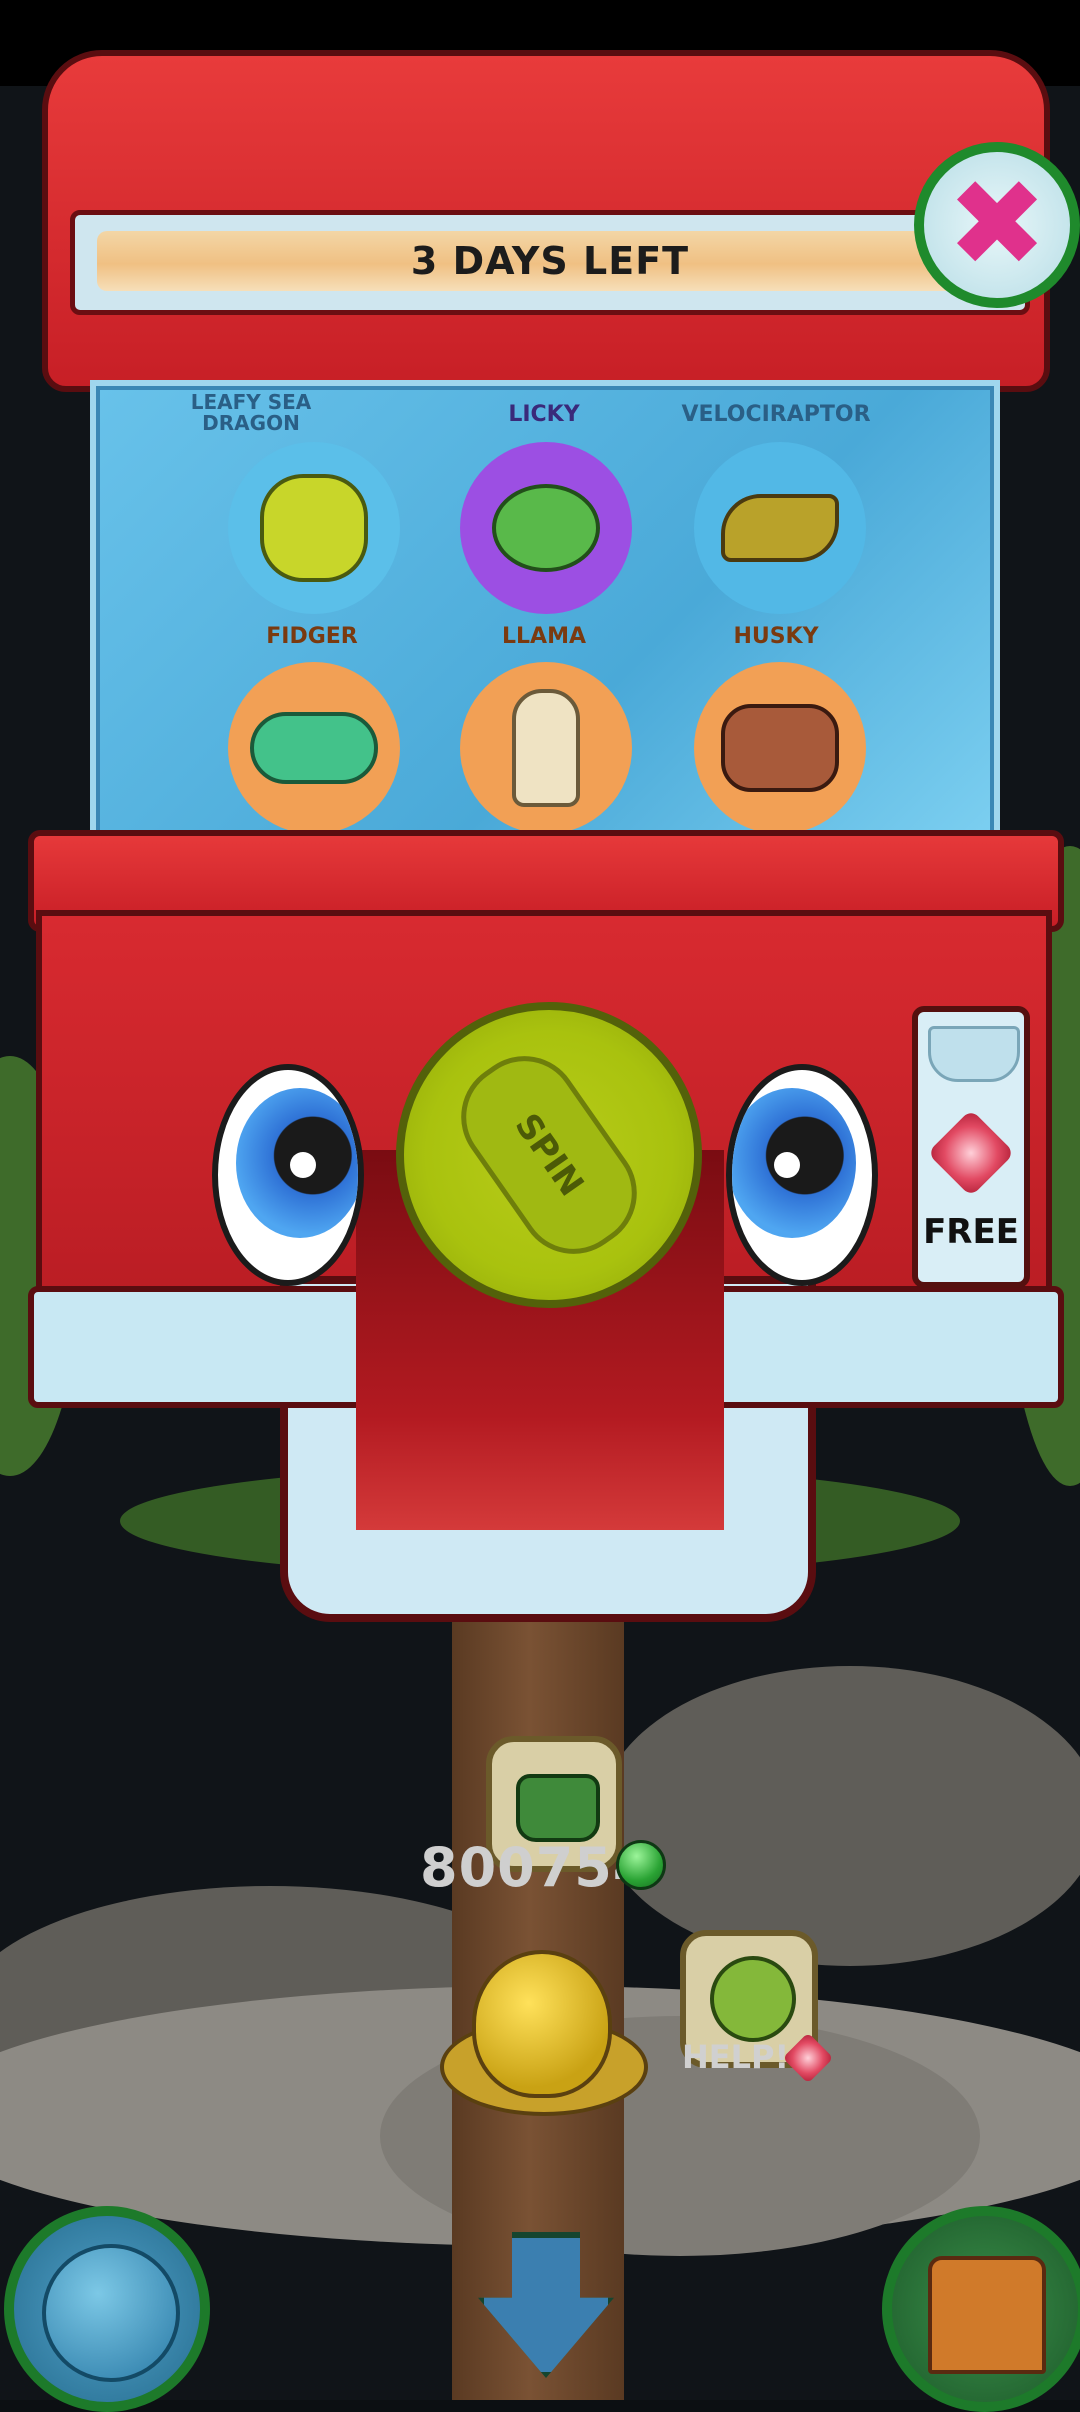  Describe the element at coordinates (802, 1175) in the screenshot. I see `right-eye-icon` at that location.